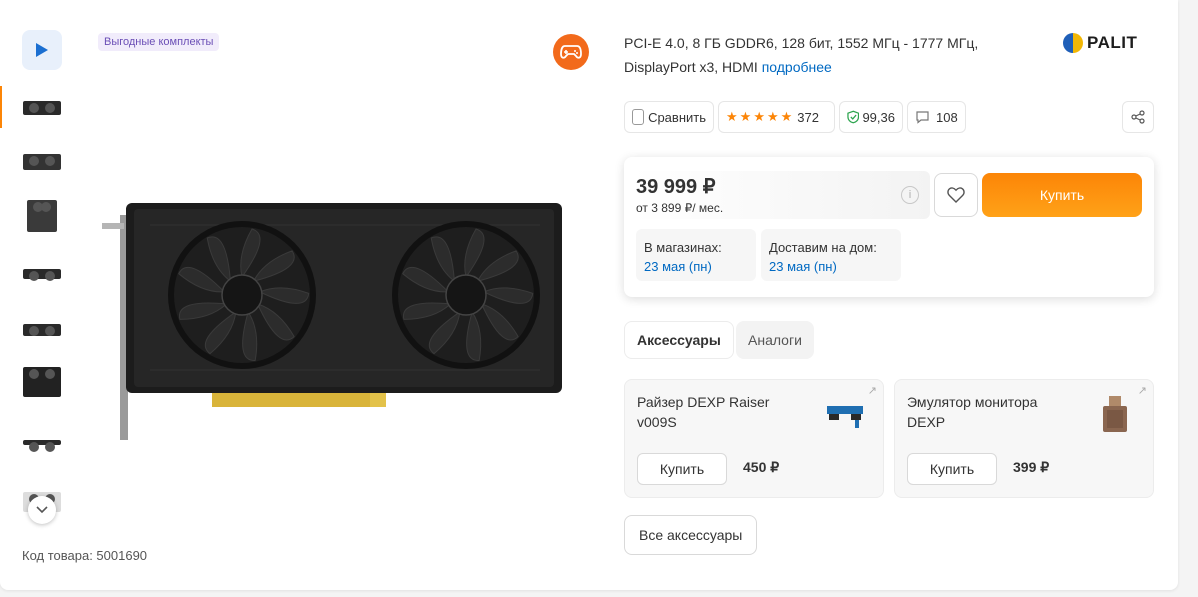  Describe the element at coordinates (1062, 195) in the screenshot. I see `buy-button: Купить` at that location.